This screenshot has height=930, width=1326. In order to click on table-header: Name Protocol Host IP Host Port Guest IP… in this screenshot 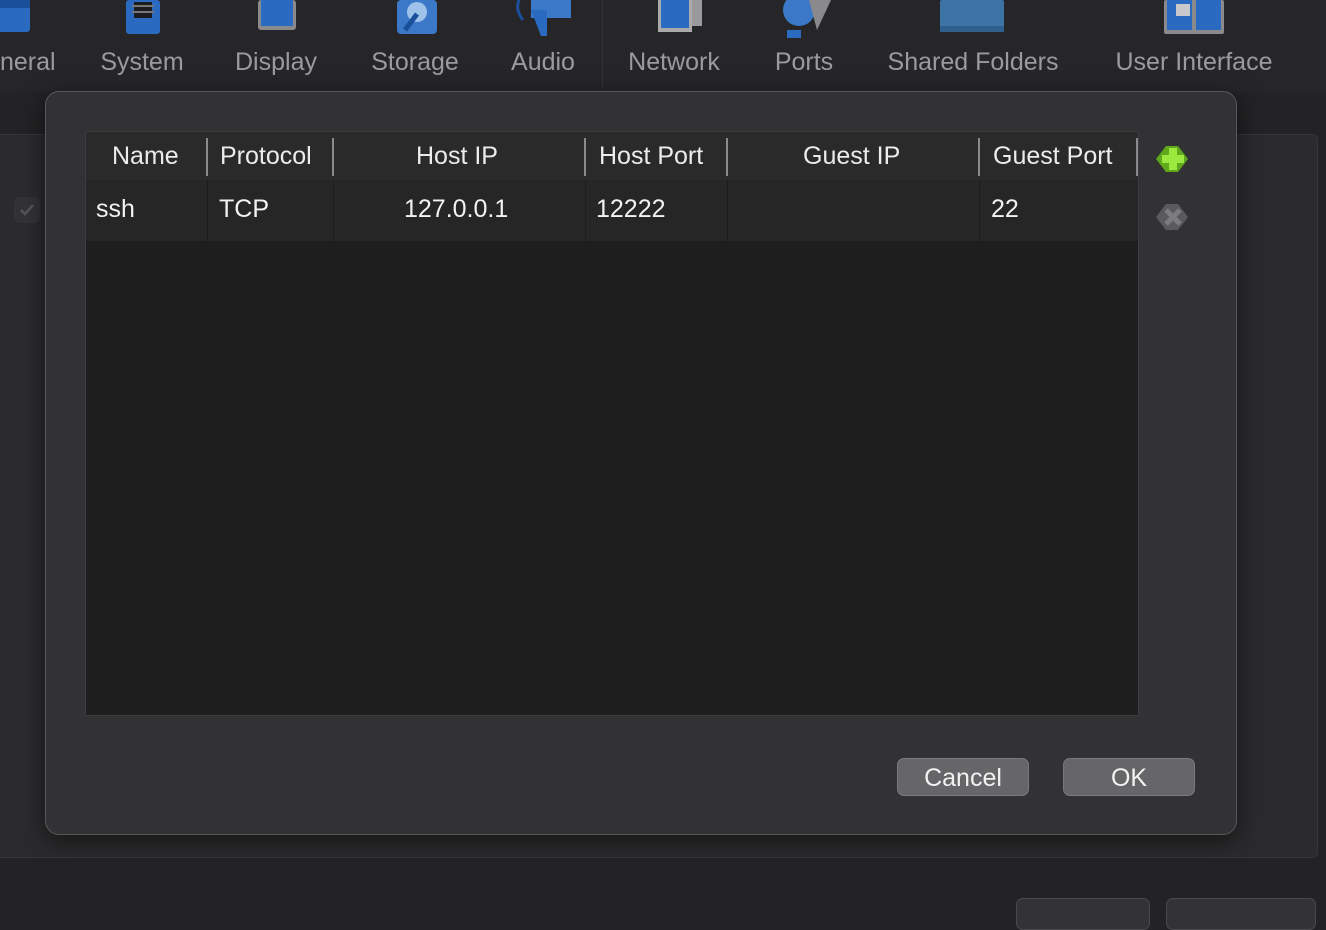, I will do `click(612, 156)`.